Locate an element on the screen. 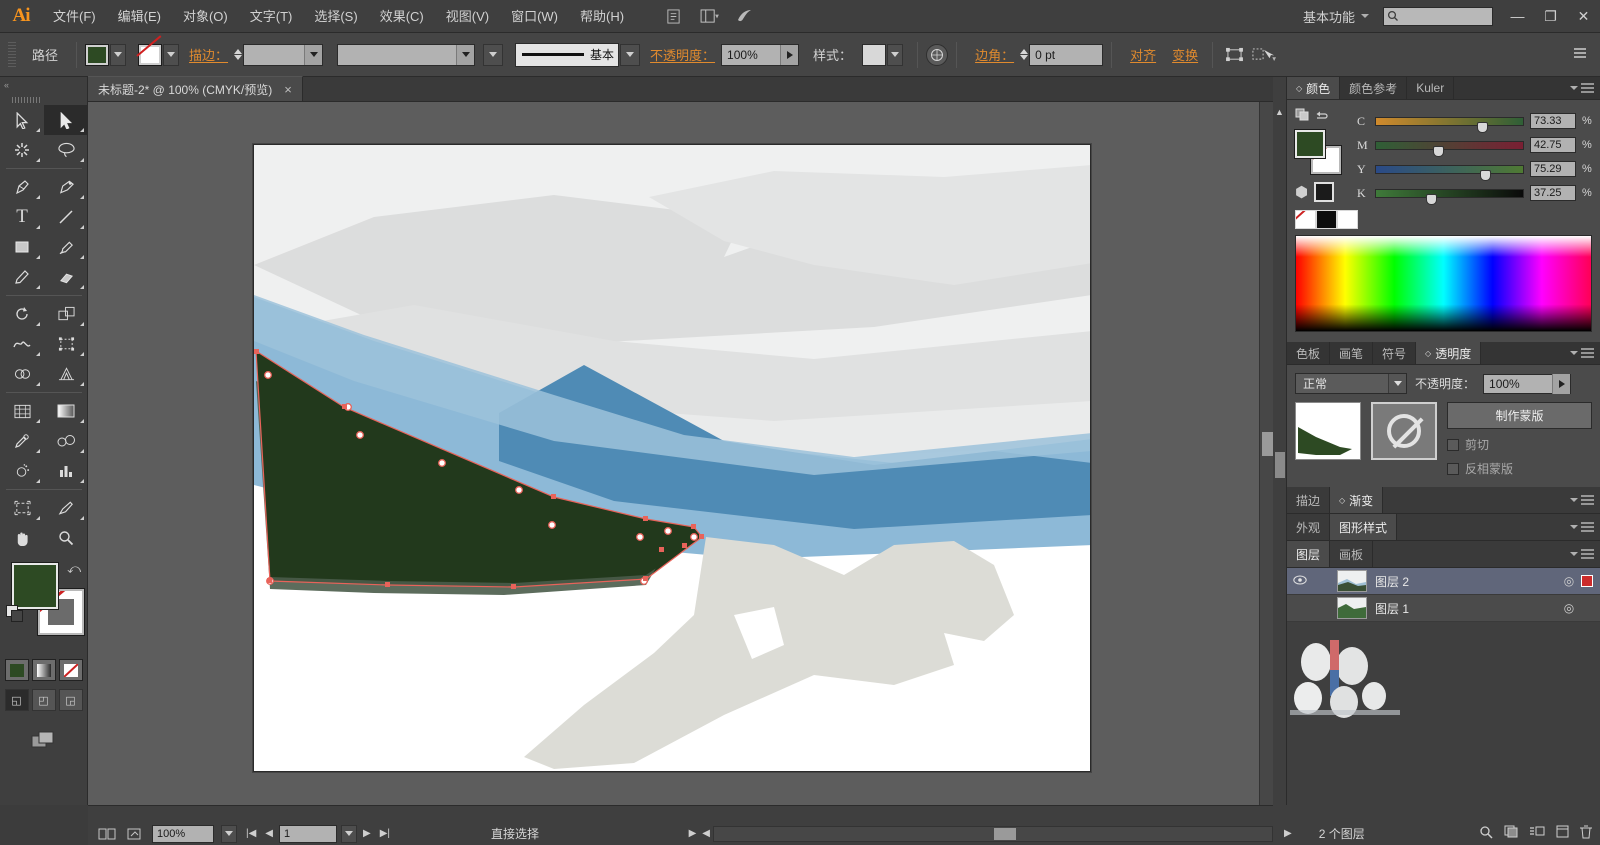 The width and height of the screenshot is (1600, 845). panel-rail: ▲ is located at coordinates (1280, 441).